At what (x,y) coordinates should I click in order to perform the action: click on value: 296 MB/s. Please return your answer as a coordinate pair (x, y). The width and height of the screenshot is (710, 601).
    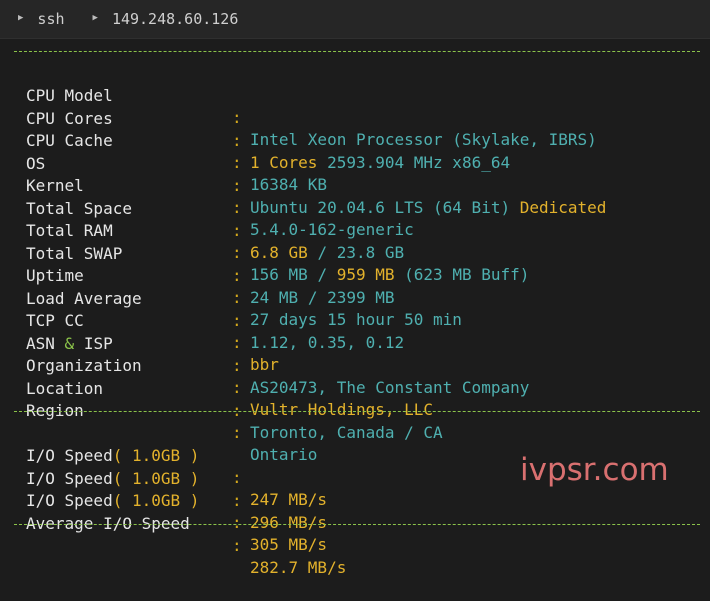
    Looking at the image, I should click on (289, 522).